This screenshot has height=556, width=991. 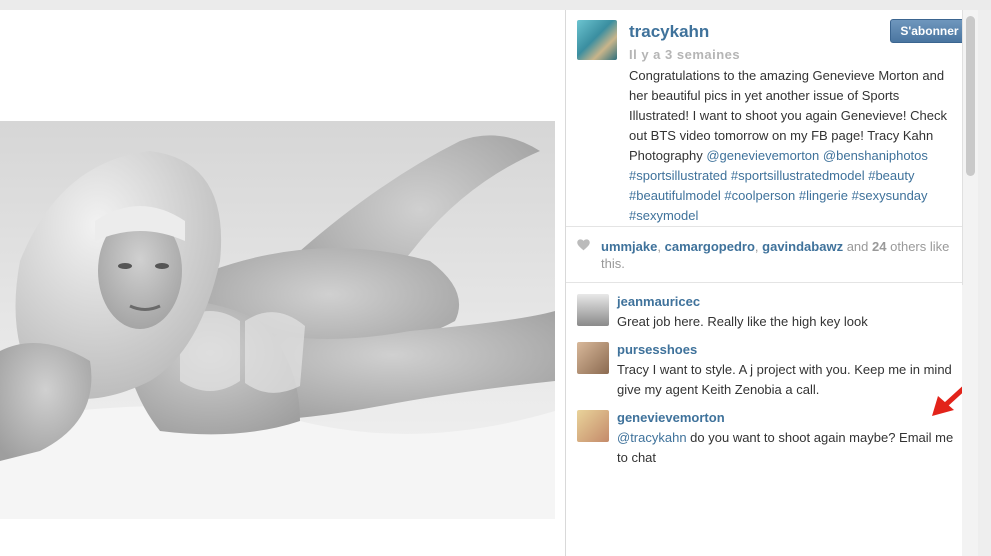 I want to click on likes-and: and, so click(x=857, y=246).